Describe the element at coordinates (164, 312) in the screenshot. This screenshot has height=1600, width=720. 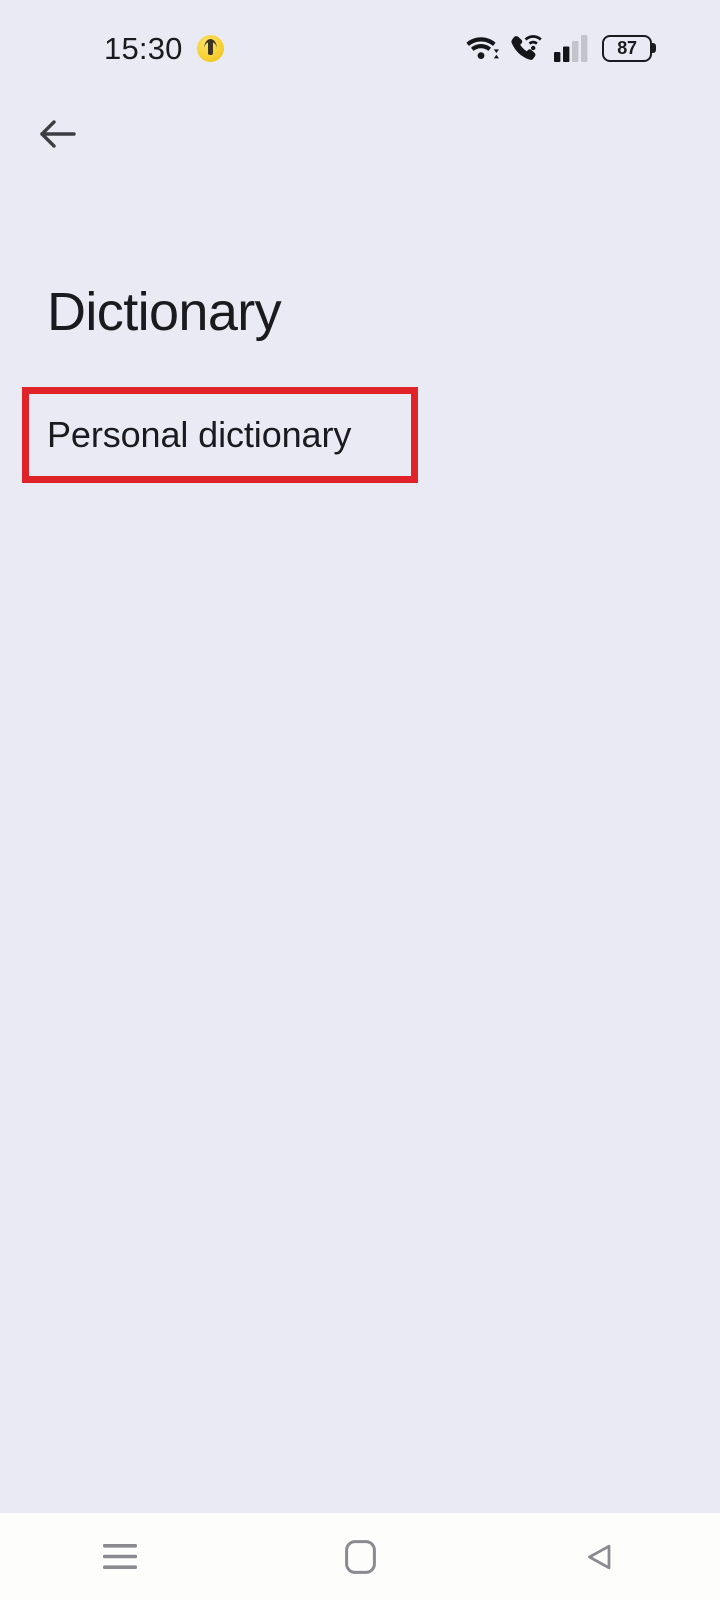
I see `page-title: Dictionary` at that location.